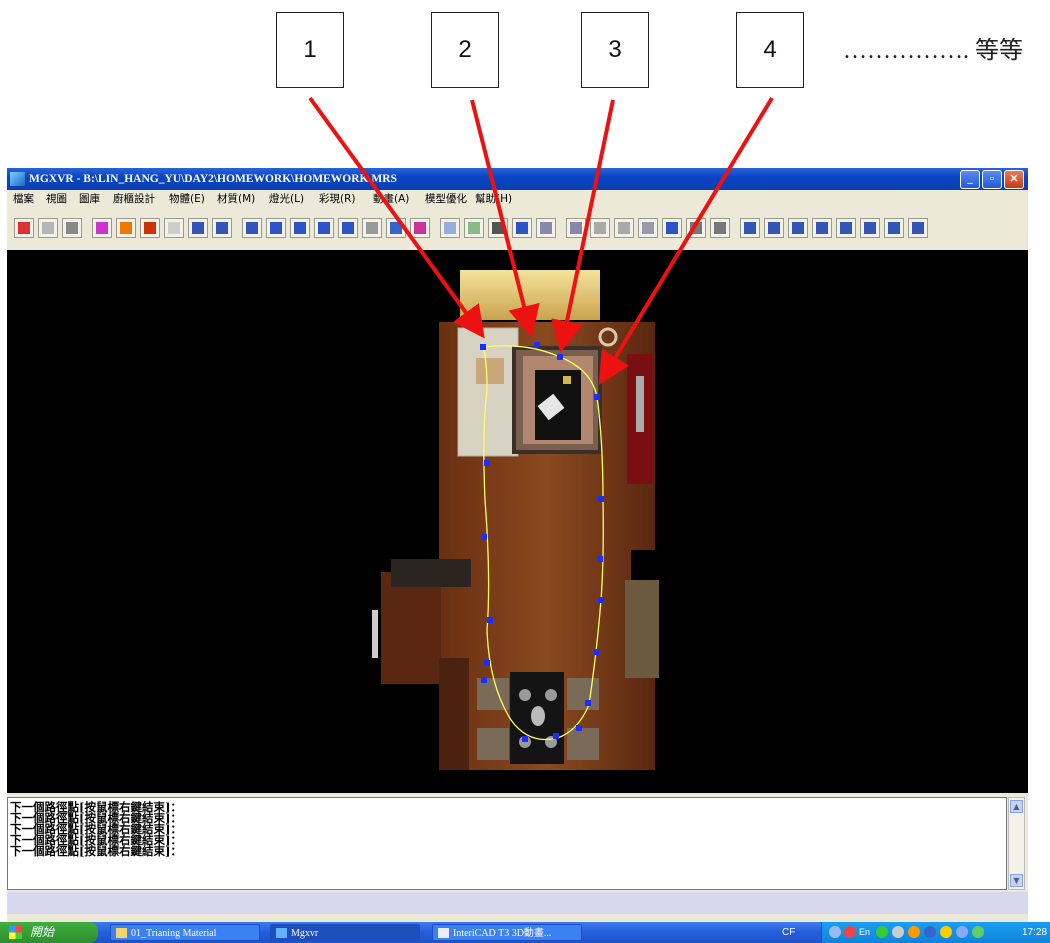  I want to click on view2-icon, so click(774, 228).